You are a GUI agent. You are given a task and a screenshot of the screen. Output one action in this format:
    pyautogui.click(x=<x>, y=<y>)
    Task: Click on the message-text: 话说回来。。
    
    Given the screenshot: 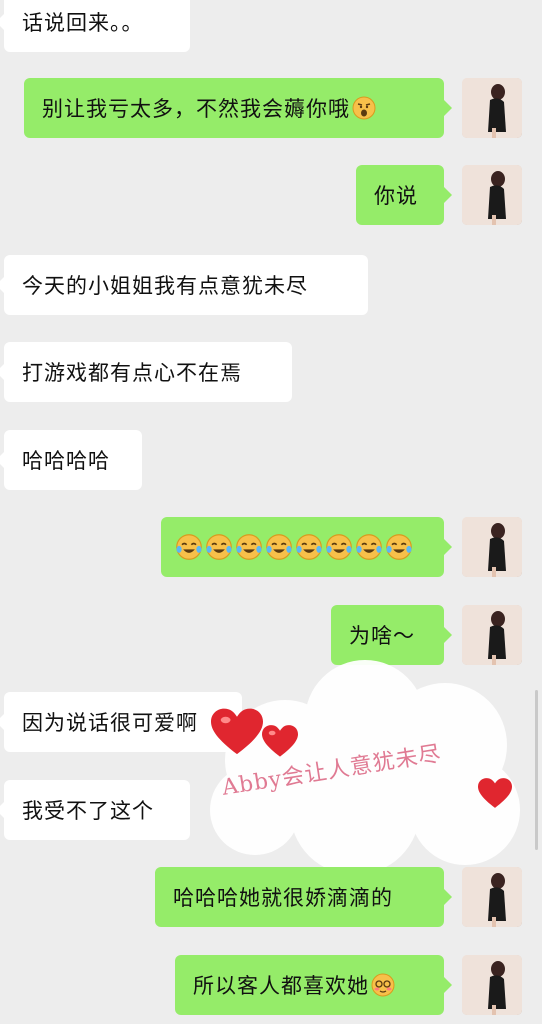 What is the action you would take?
    pyautogui.click(x=83, y=23)
    